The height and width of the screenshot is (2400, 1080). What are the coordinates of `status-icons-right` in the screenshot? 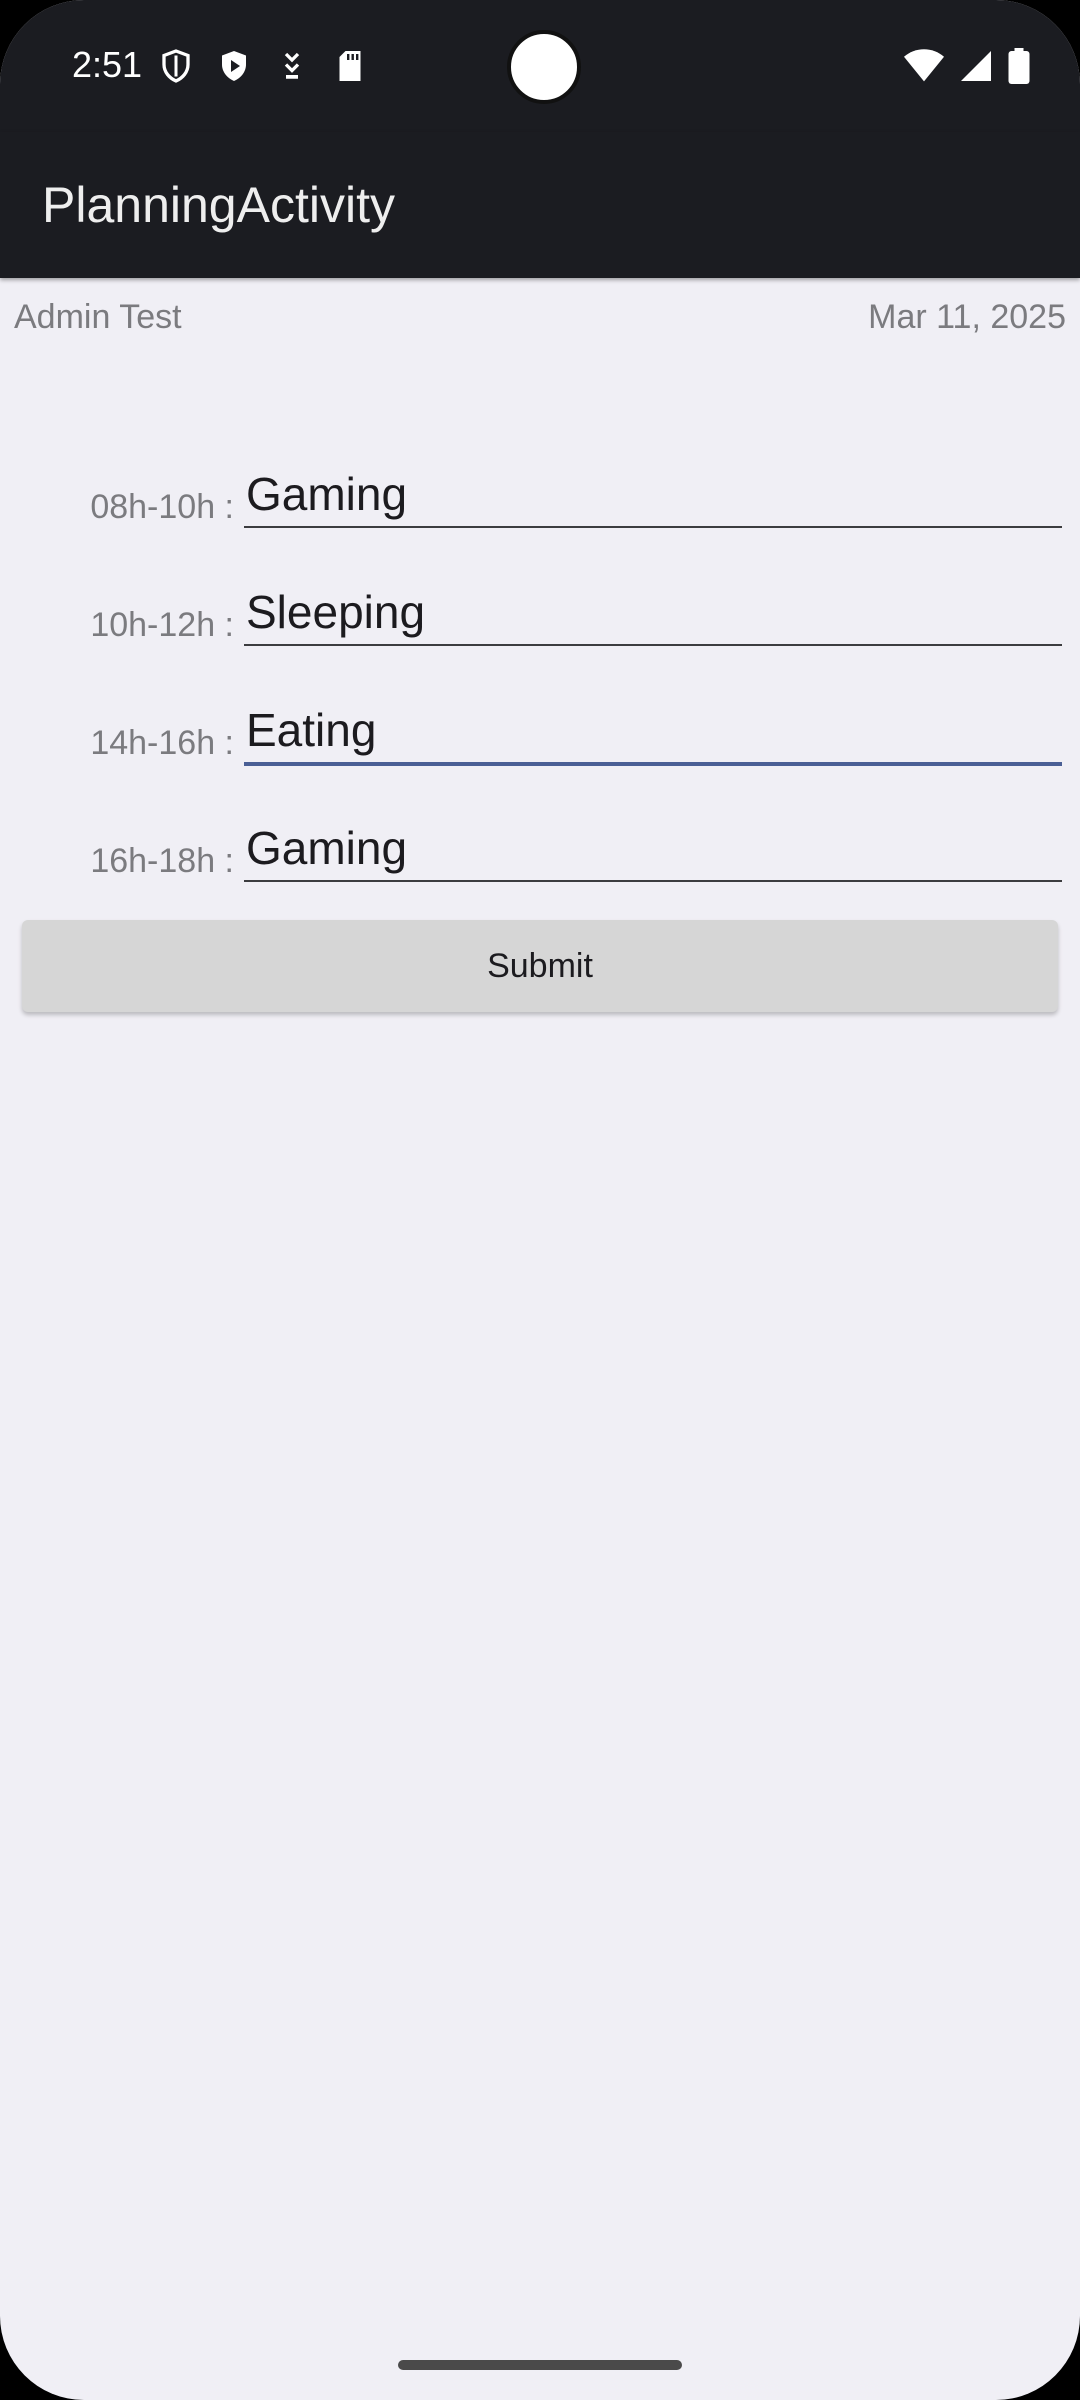 It's located at (967, 66).